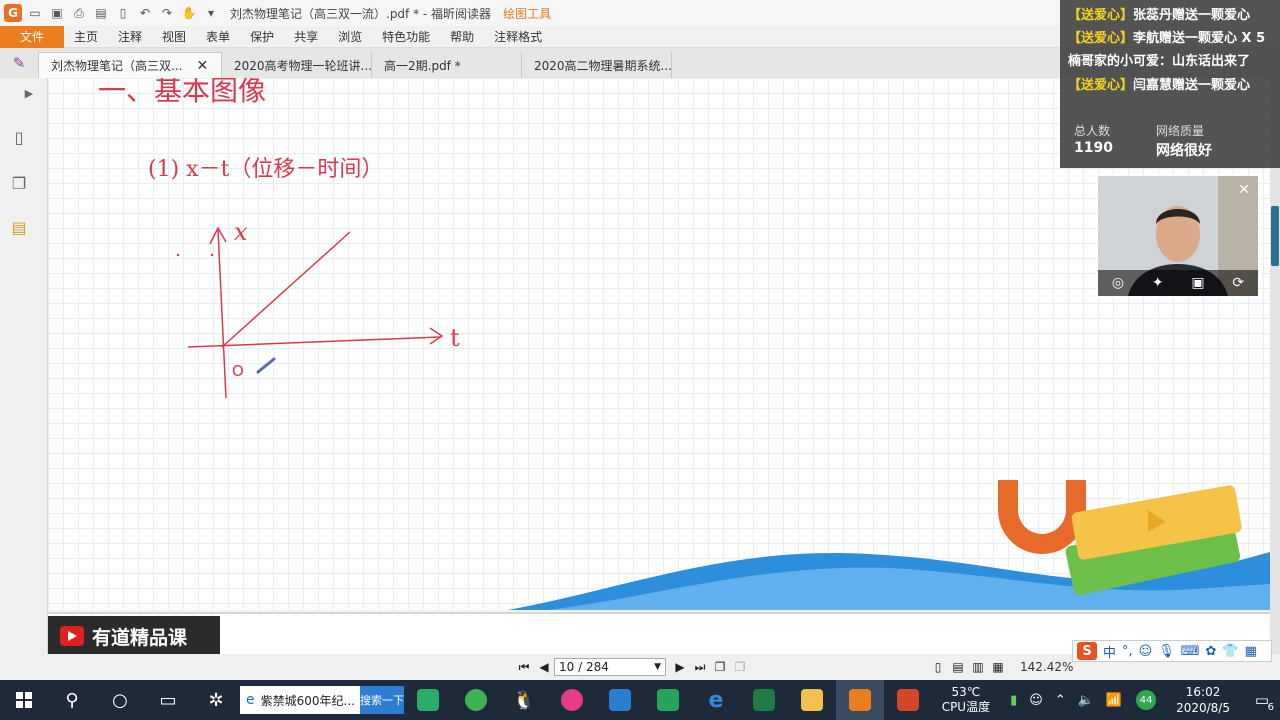  I want to click on note-subheading: (1) x－t（位移－时间）, so click(265, 169).